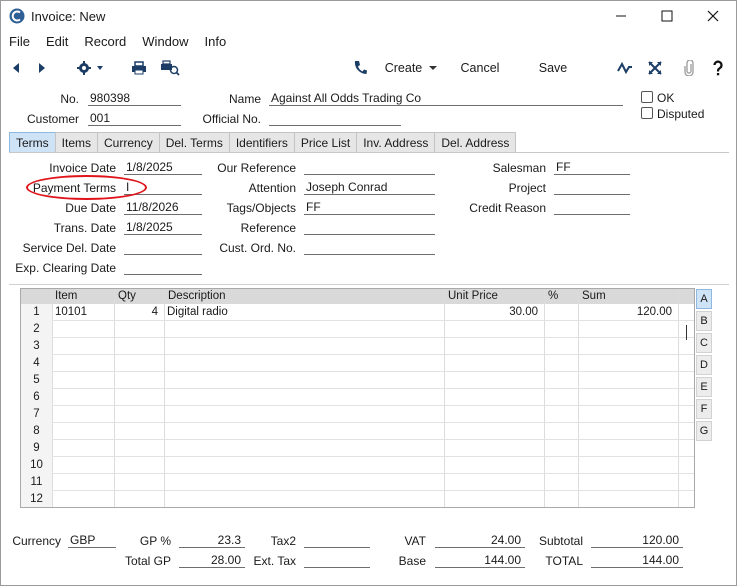  What do you see at coordinates (335, 118) in the screenshot?
I see `official-no-field` at bounding box center [335, 118].